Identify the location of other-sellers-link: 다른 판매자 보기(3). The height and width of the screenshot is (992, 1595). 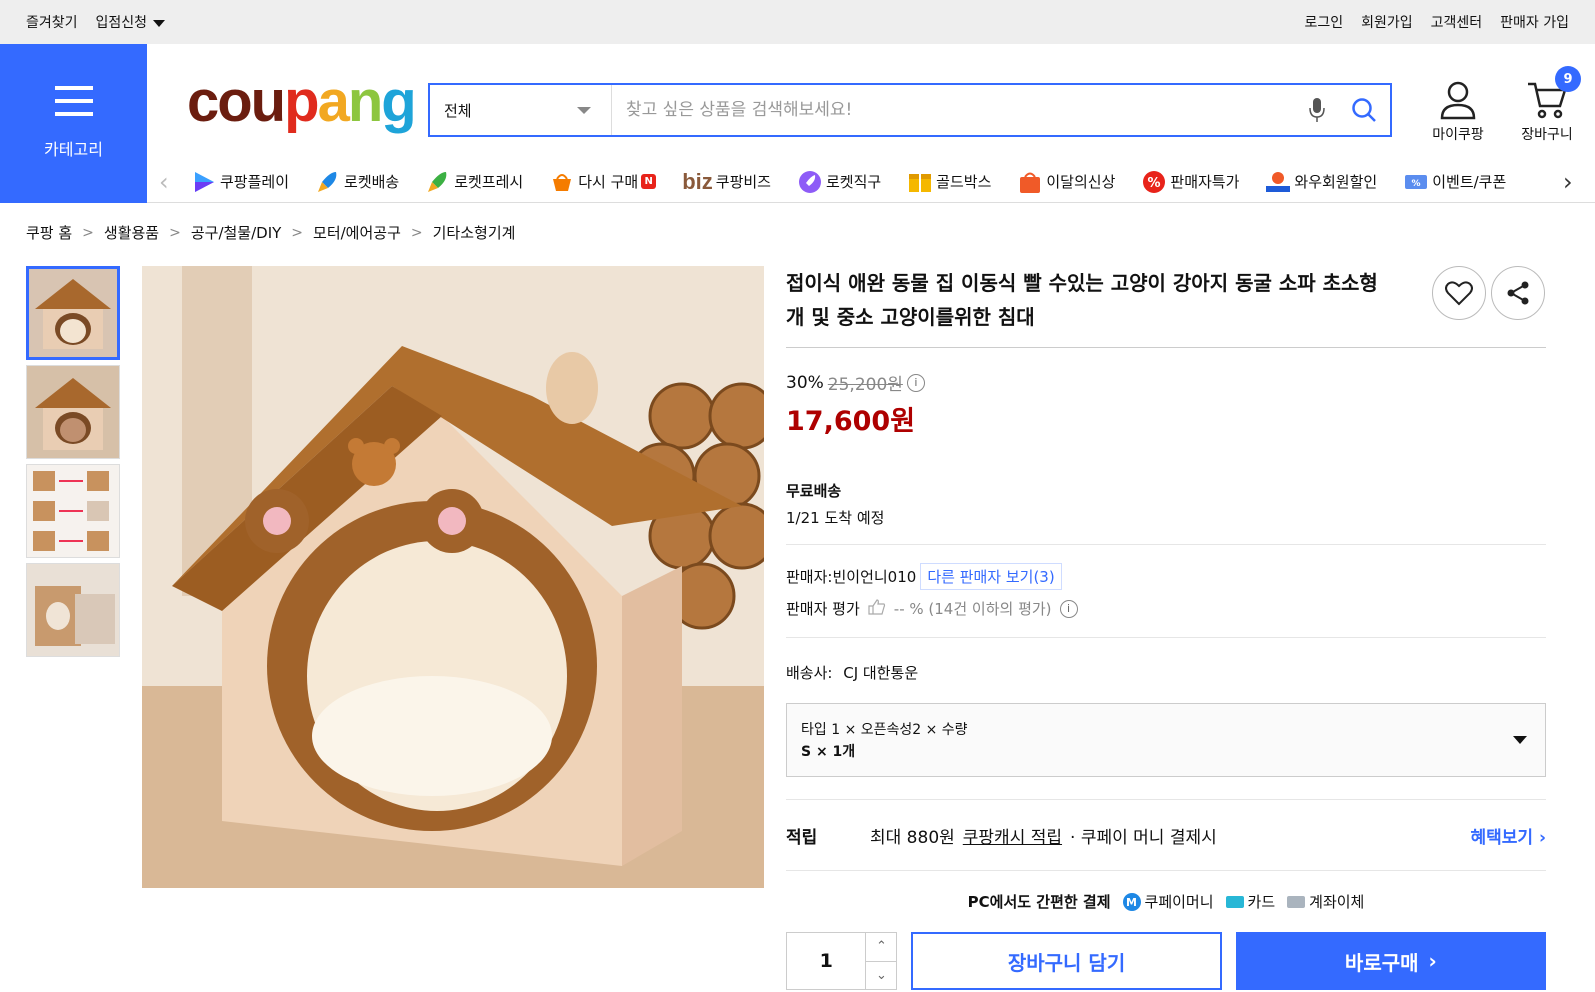
(991, 576).